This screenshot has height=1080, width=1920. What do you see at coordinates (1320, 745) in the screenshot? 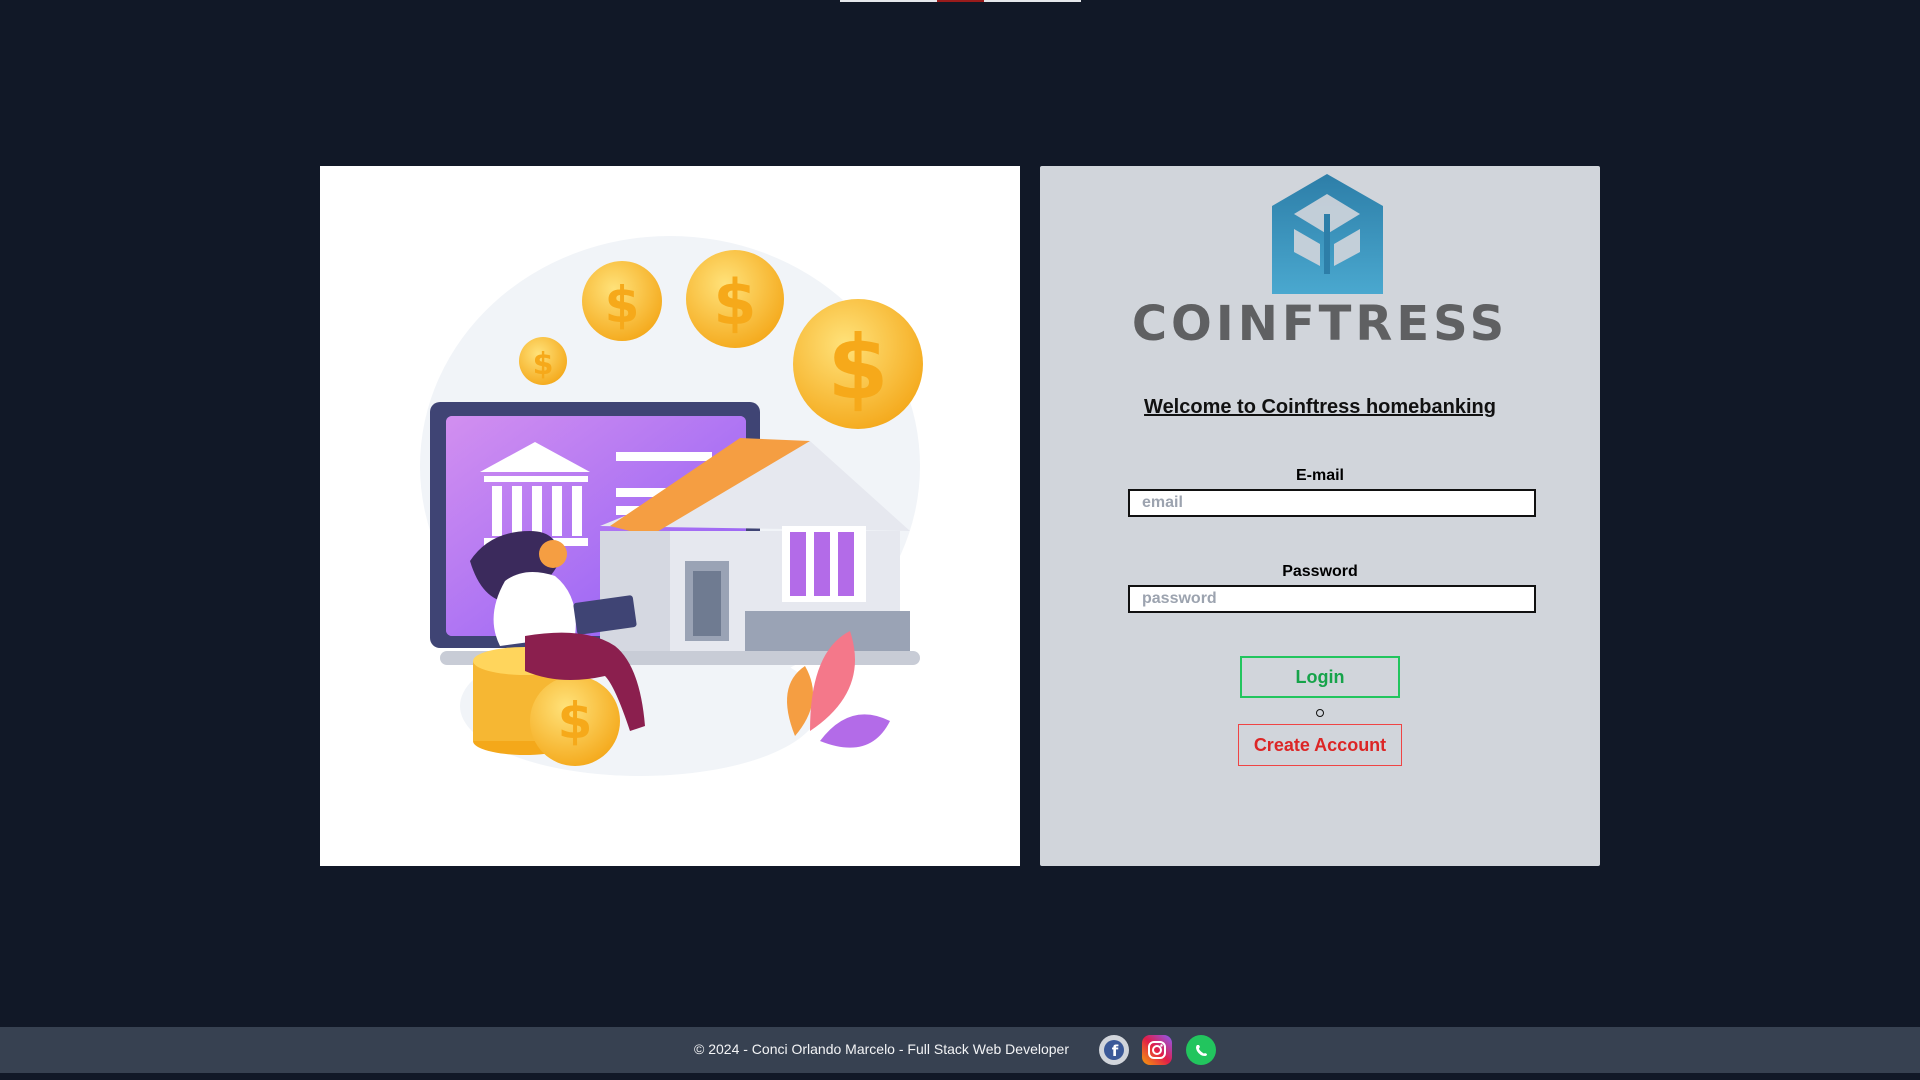
I see `create-account-button: Create Account` at bounding box center [1320, 745].